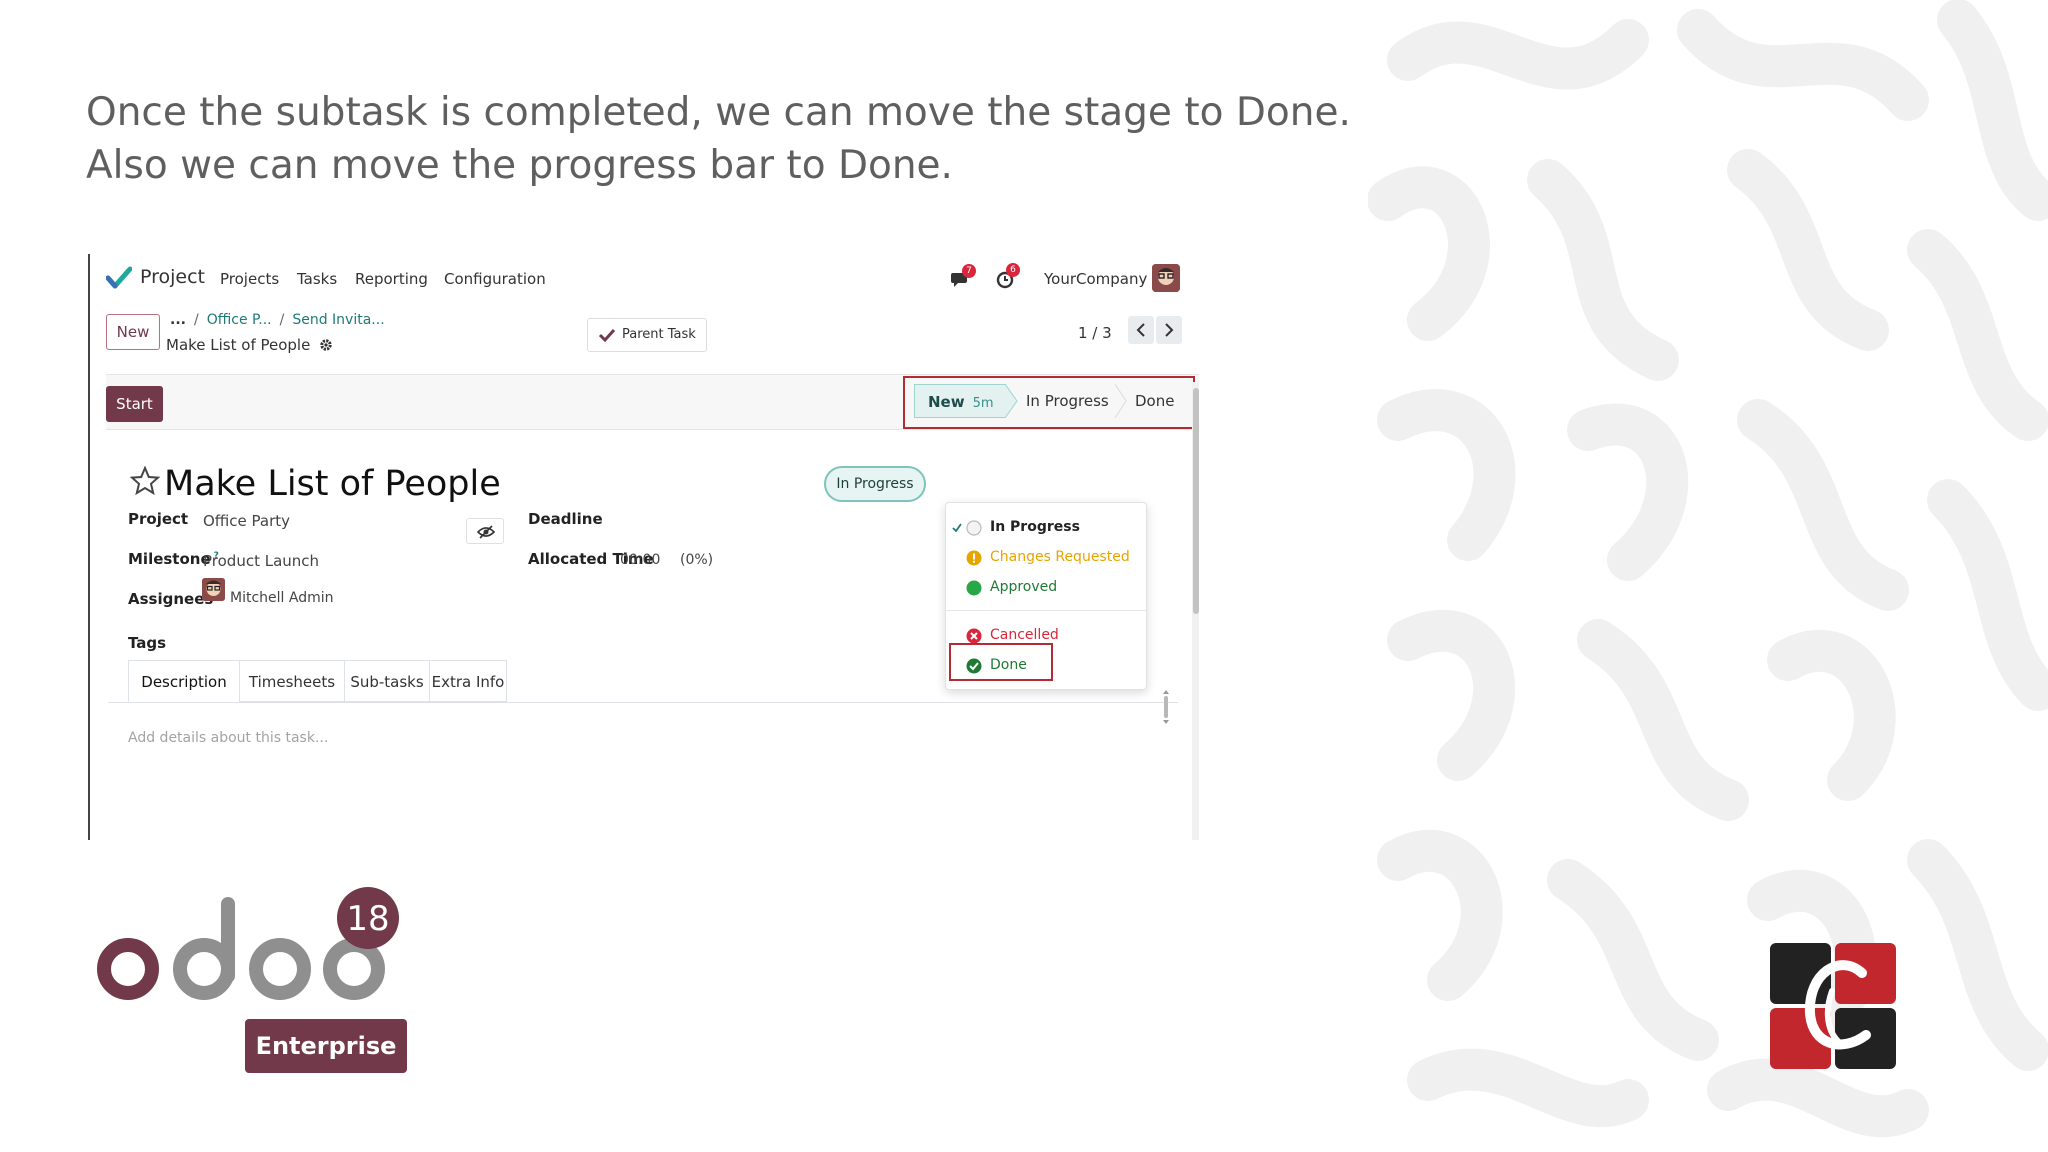 The image size is (2048, 1152). What do you see at coordinates (1166, 707) in the screenshot?
I see `dropdown-scrollbar` at bounding box center [1166, 707].